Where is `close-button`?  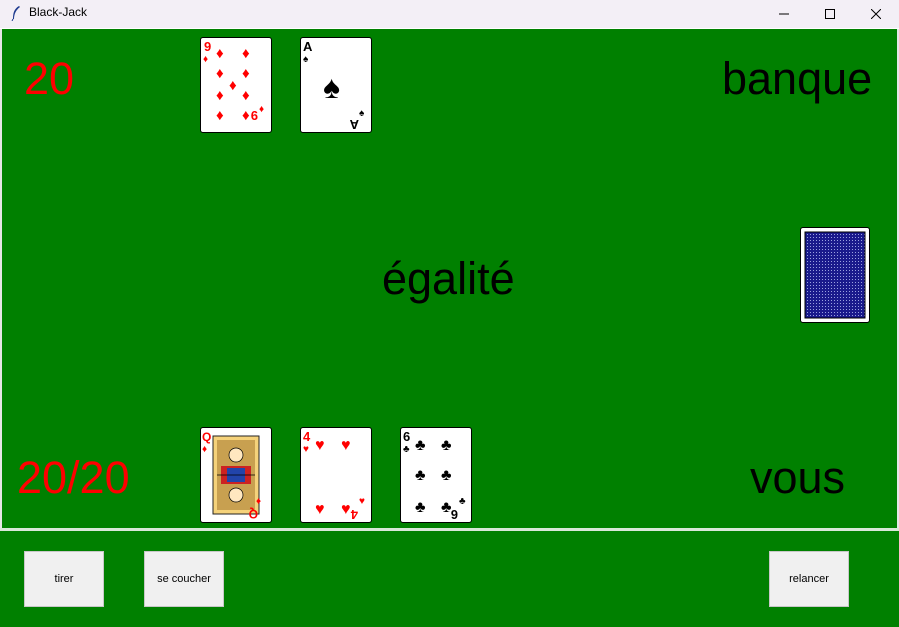 close-button is located at coordinates (876, 14).